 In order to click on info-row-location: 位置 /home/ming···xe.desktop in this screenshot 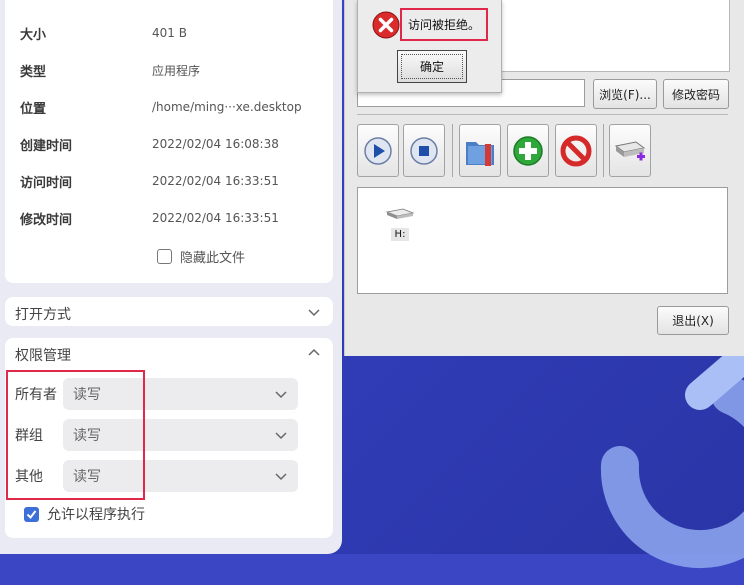, I will do `click(161, 107)`.